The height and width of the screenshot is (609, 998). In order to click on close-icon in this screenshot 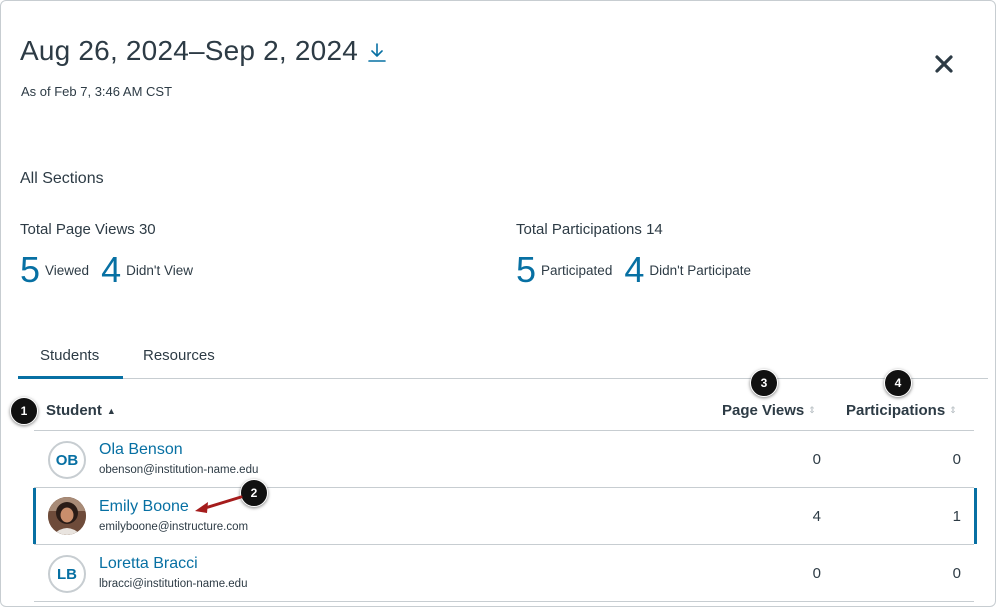, I will do `click(944, 64)`.